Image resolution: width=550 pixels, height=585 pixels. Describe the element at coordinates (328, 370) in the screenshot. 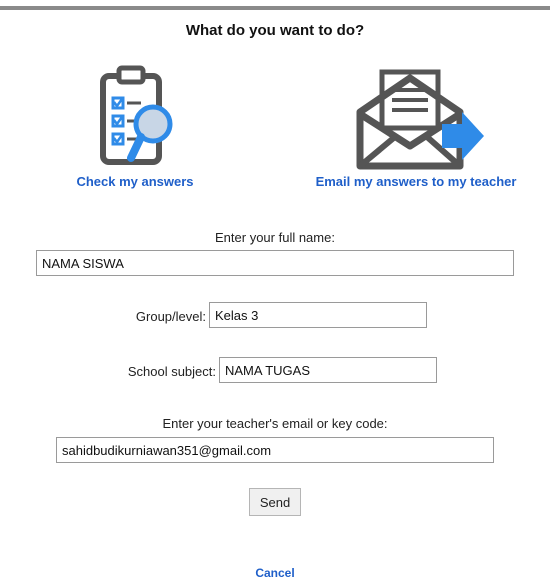

I see `school-subject-input` at that location.